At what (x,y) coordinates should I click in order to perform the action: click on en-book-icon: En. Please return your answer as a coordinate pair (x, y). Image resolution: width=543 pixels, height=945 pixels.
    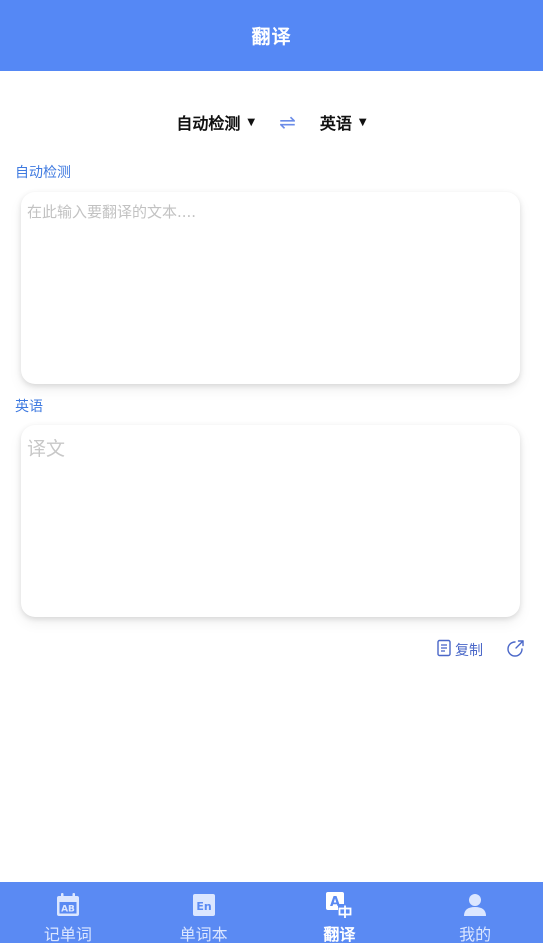
    Looking at the image, I should click on (204, 905).